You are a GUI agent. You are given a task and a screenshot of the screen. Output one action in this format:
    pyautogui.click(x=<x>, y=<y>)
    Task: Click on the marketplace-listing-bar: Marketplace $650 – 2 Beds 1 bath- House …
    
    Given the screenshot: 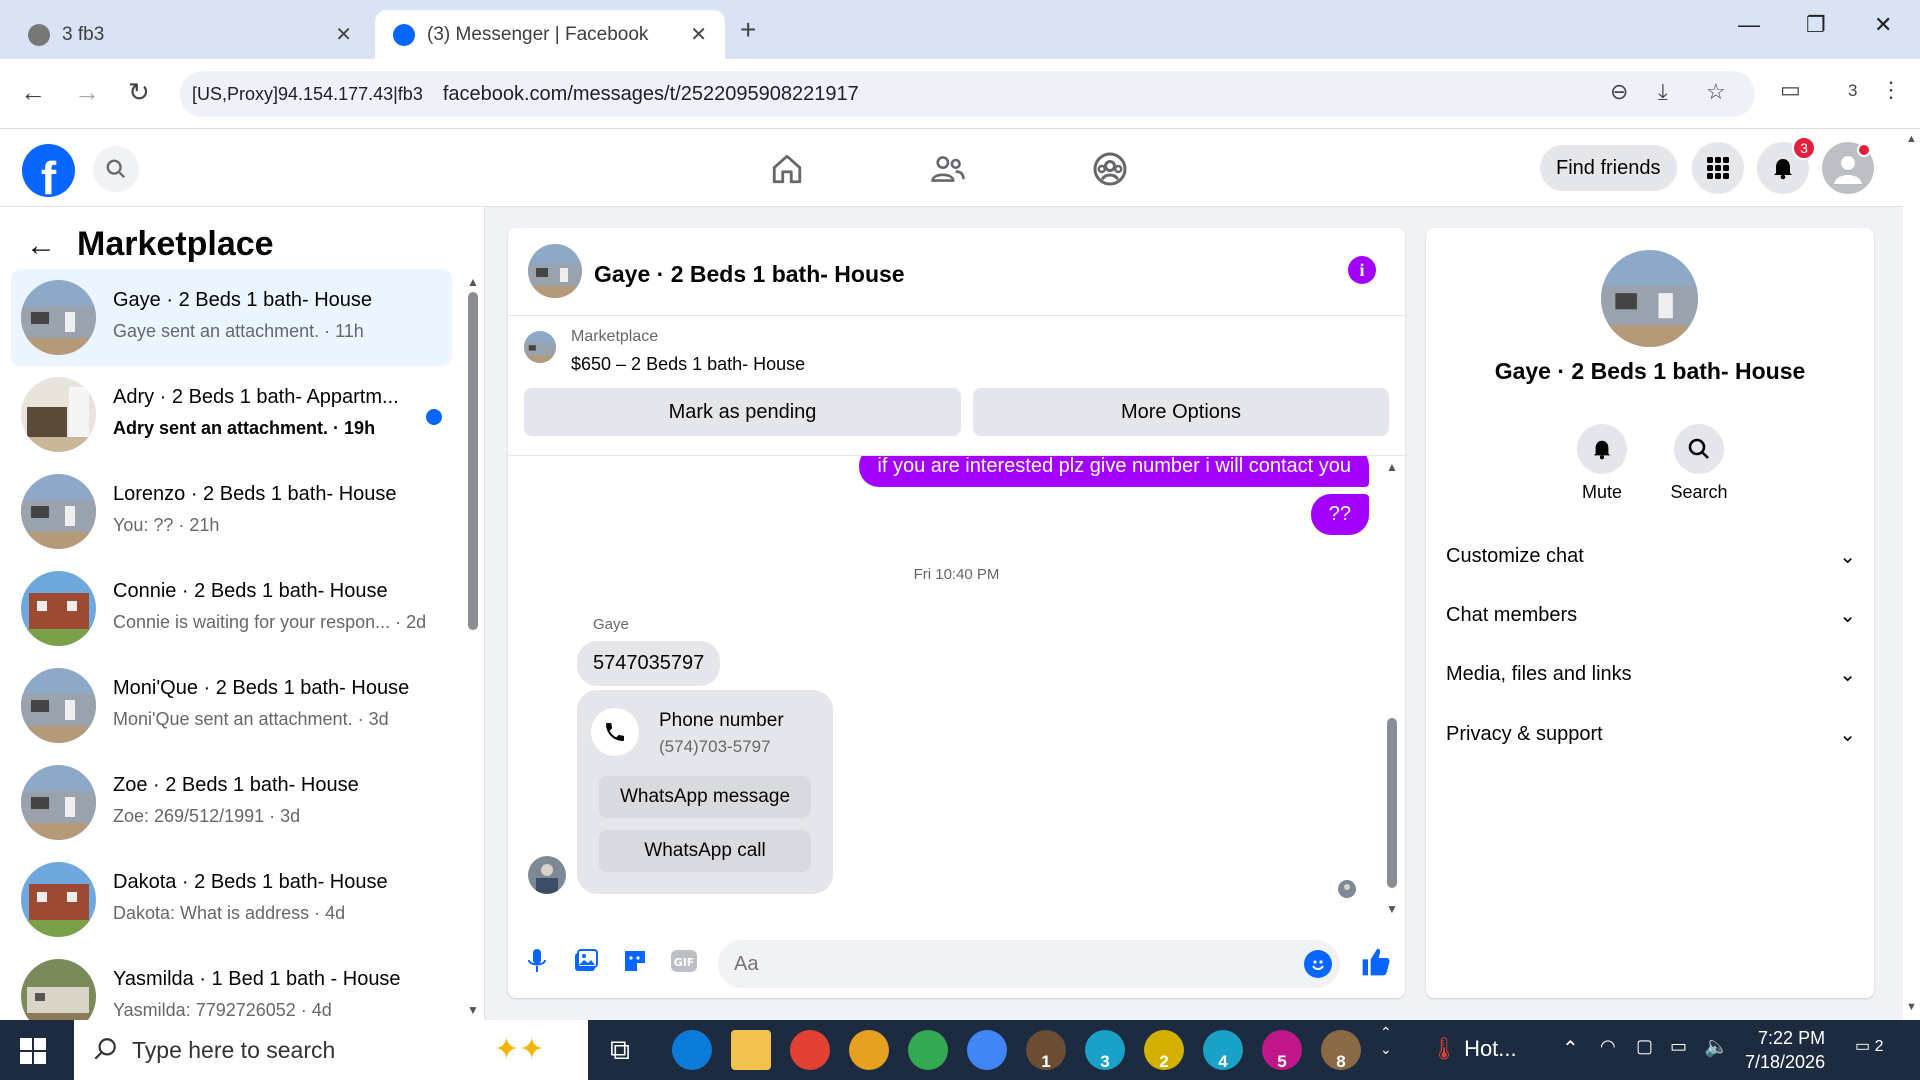 What is the action you would take?
    pyautogui.click(x=956, y=386)
    